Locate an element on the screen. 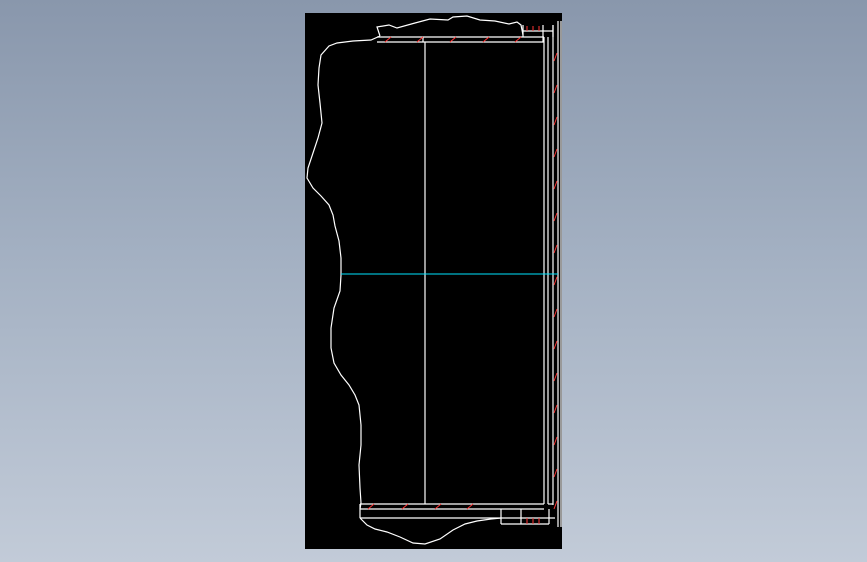 This screenshot has width=867, height=562. bottom-wall is located at coordinates (457, 514).